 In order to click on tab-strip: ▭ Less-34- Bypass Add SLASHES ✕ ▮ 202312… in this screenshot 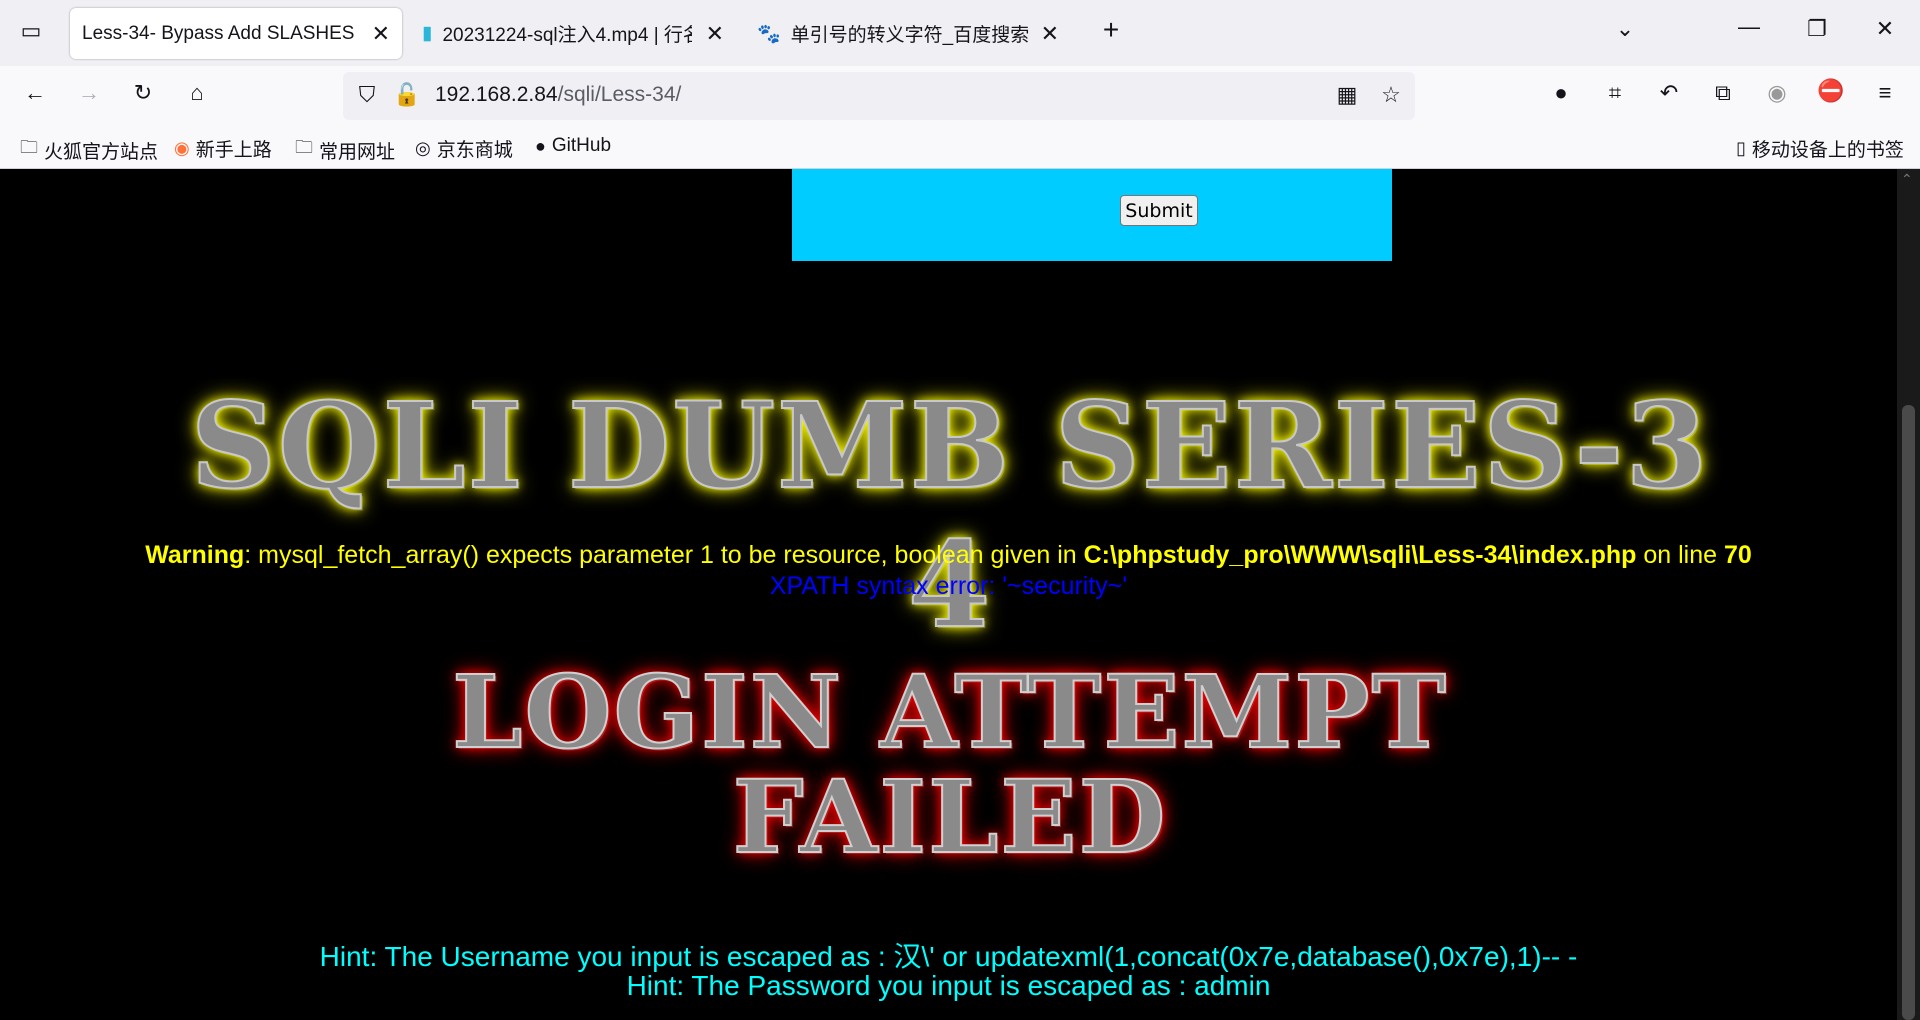, I will do `click(960, 33)`.